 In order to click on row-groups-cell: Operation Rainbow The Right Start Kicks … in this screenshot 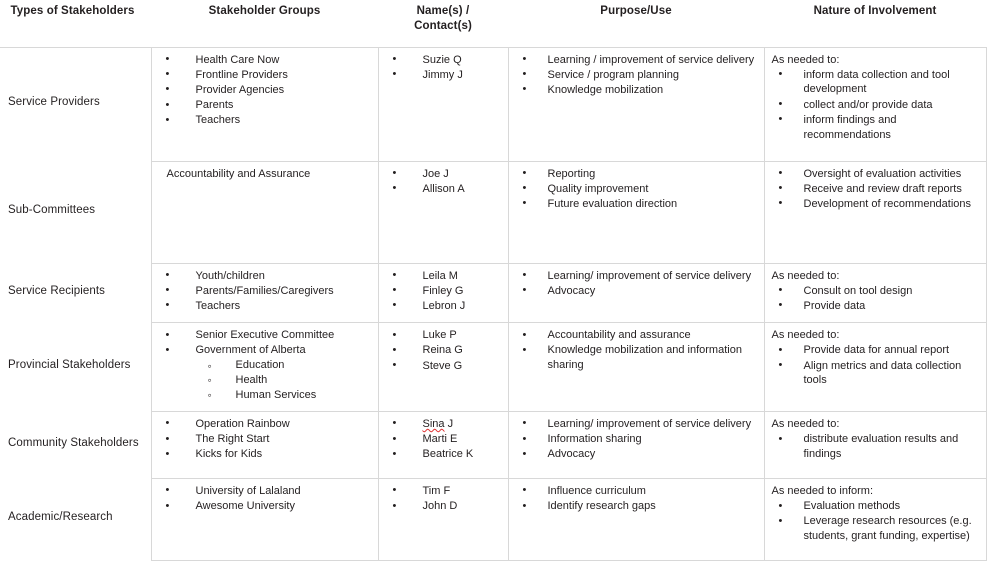, I will do `click(264, 444)`.